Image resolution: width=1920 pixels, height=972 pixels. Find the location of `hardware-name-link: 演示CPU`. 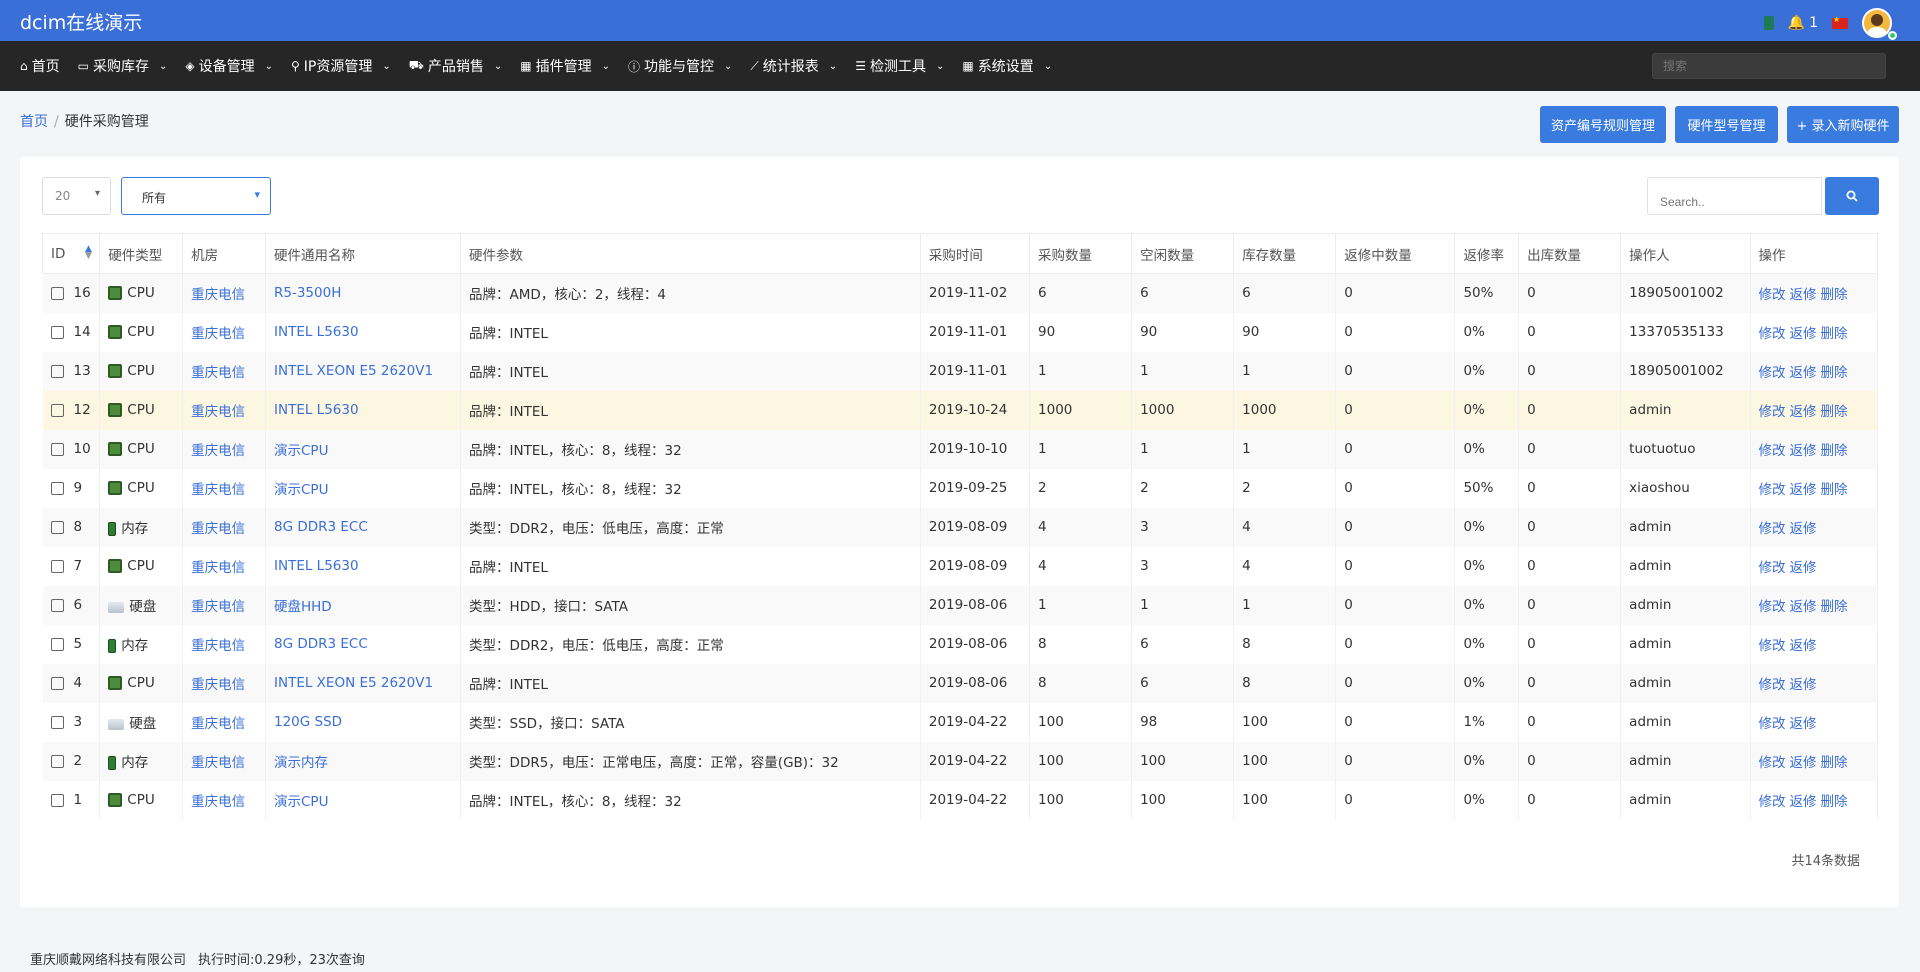

hardware-name-link: 演示CPU is located at coordinates (301, 451).